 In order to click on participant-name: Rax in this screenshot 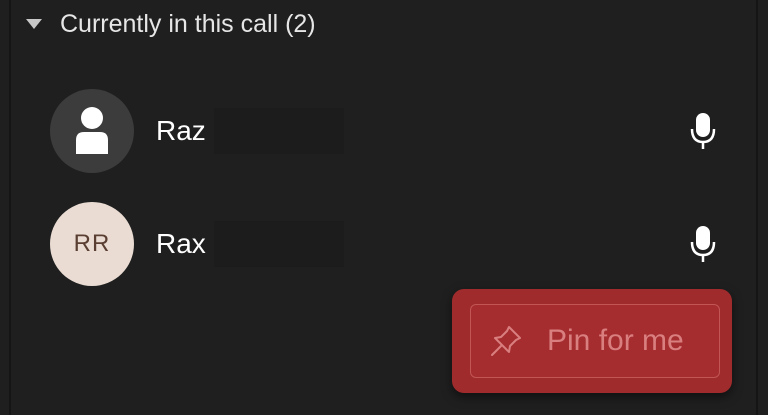, I will do `click(181, 243)`.